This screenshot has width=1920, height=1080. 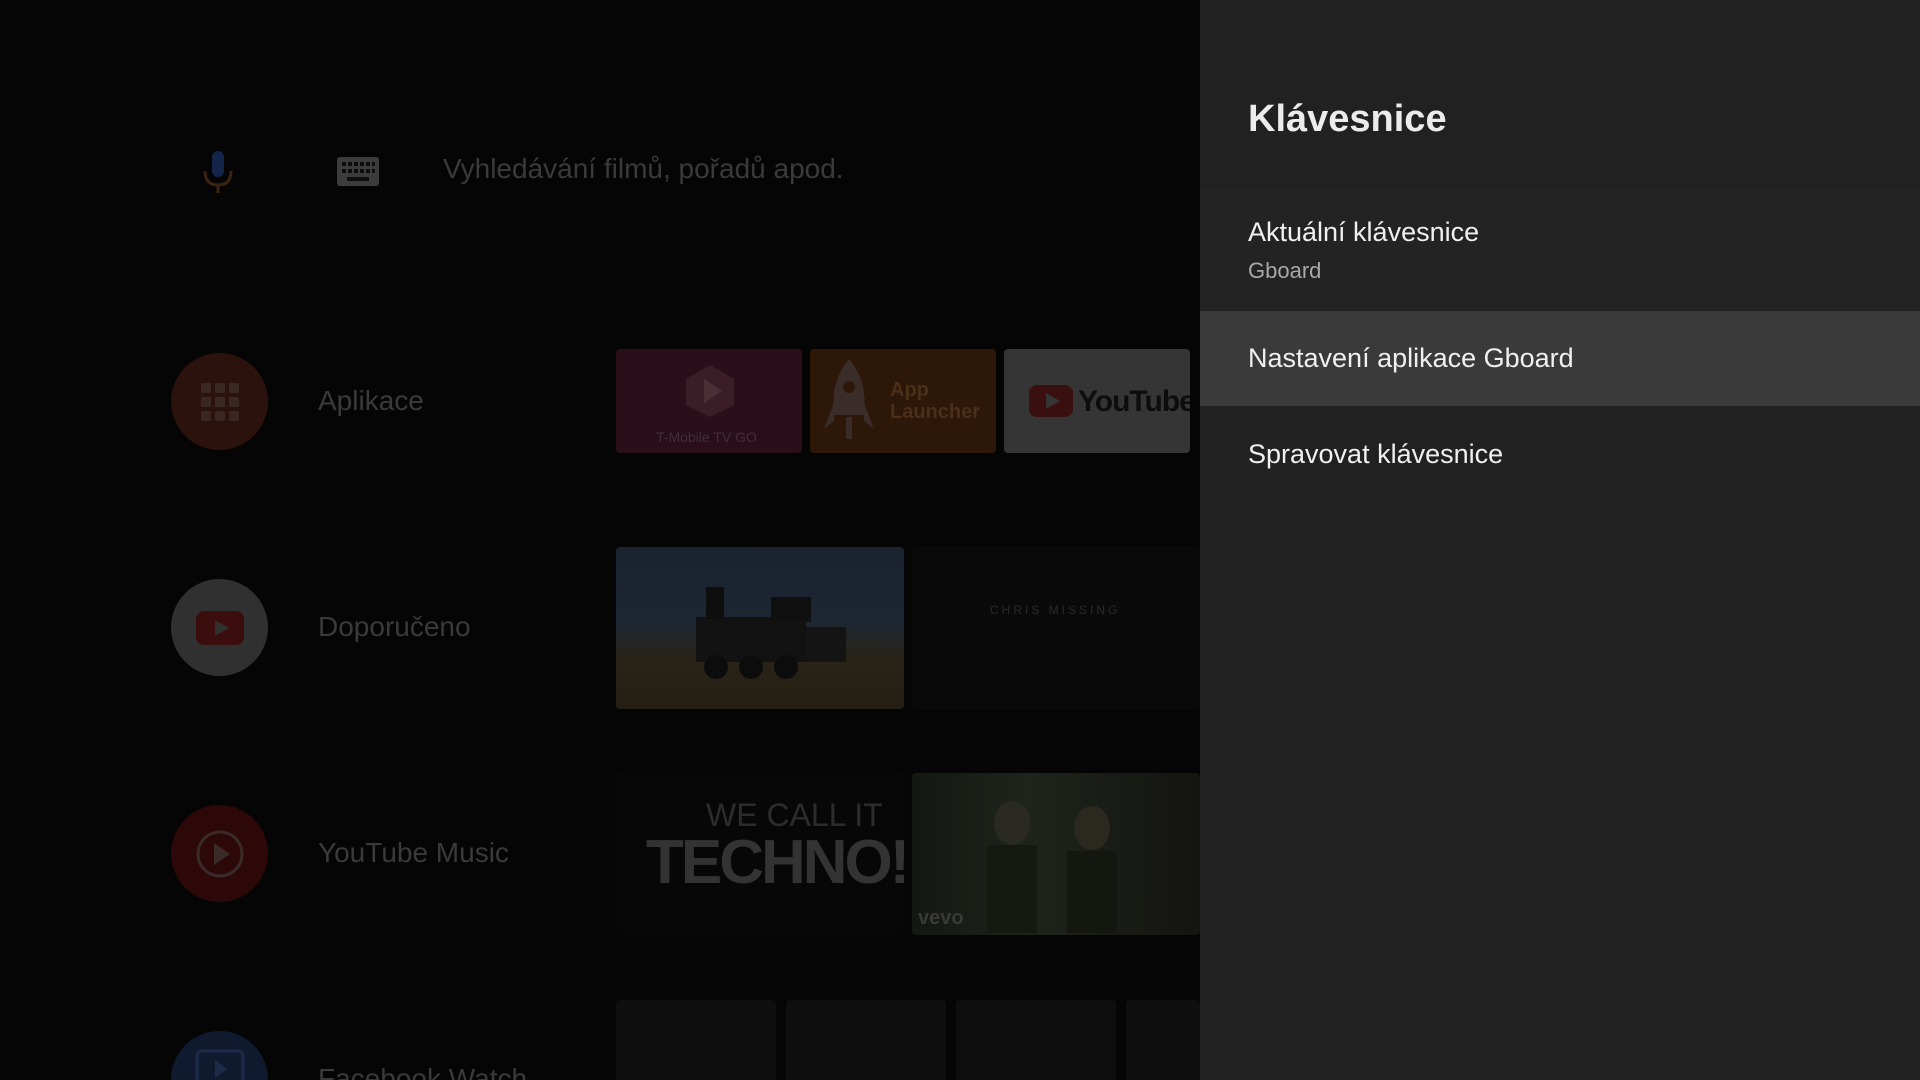 I want to click on app-tile-app-launcher: App Launcher, so click(x=903, y=401).